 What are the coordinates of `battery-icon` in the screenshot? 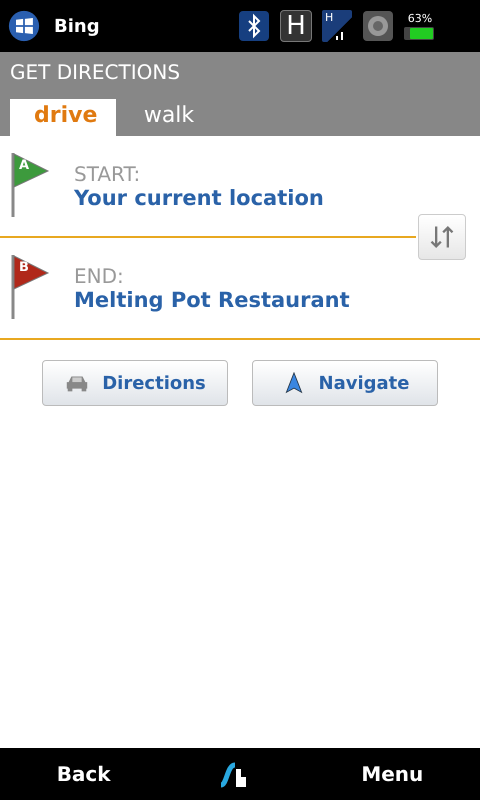 It's located at (420, 32).